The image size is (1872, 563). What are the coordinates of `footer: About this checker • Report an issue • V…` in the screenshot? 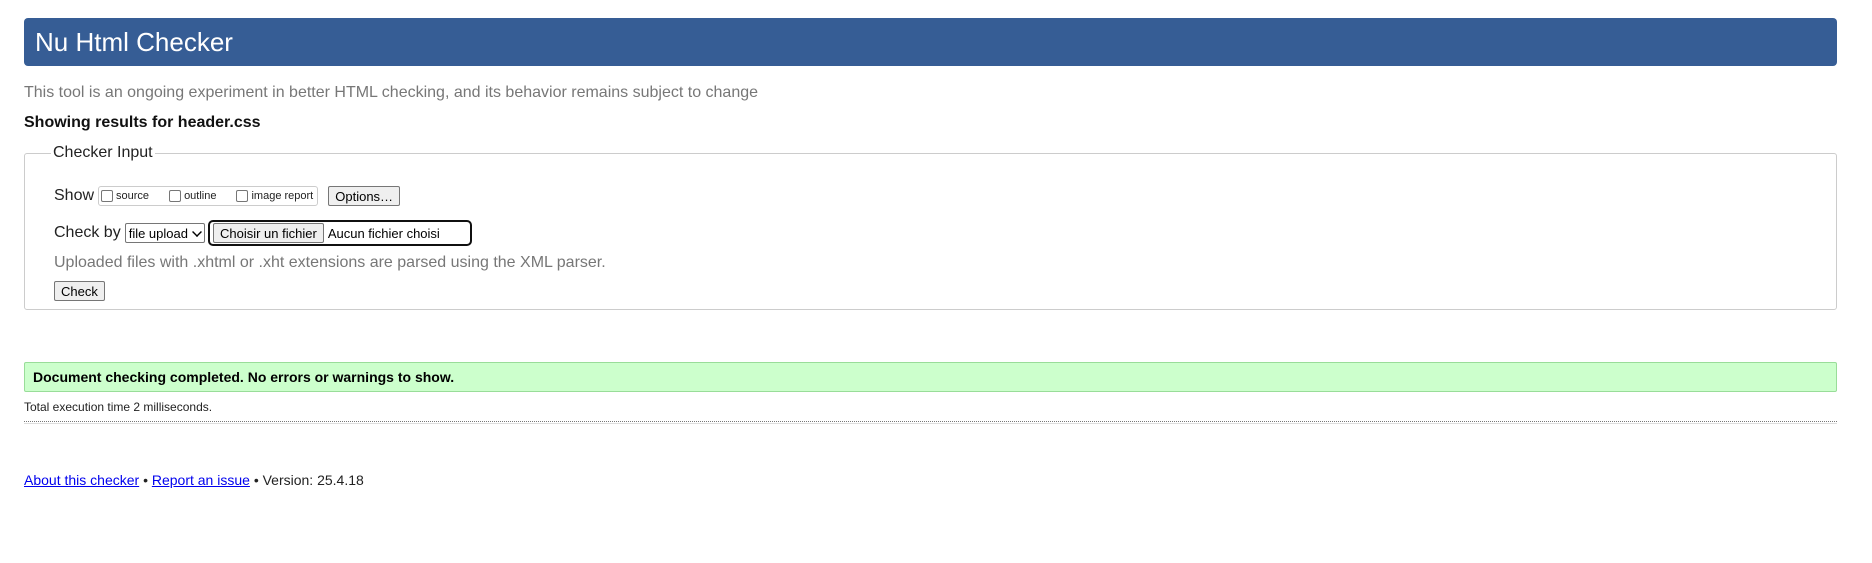 It's located at (194, 480).